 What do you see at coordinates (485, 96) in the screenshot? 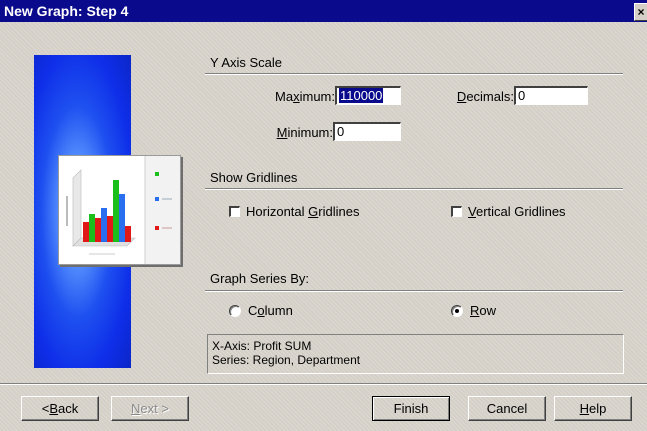
I see `decimals-label: Decimals:` at bounding box center [485, 96].